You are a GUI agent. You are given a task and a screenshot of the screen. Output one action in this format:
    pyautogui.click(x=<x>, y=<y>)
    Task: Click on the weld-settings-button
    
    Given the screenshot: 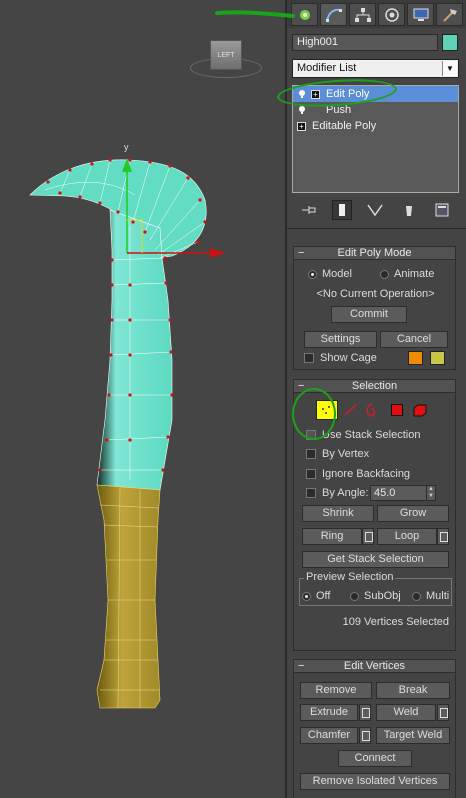 What is the action you would take?
    pyautogui.click(x=443, y=712)
    